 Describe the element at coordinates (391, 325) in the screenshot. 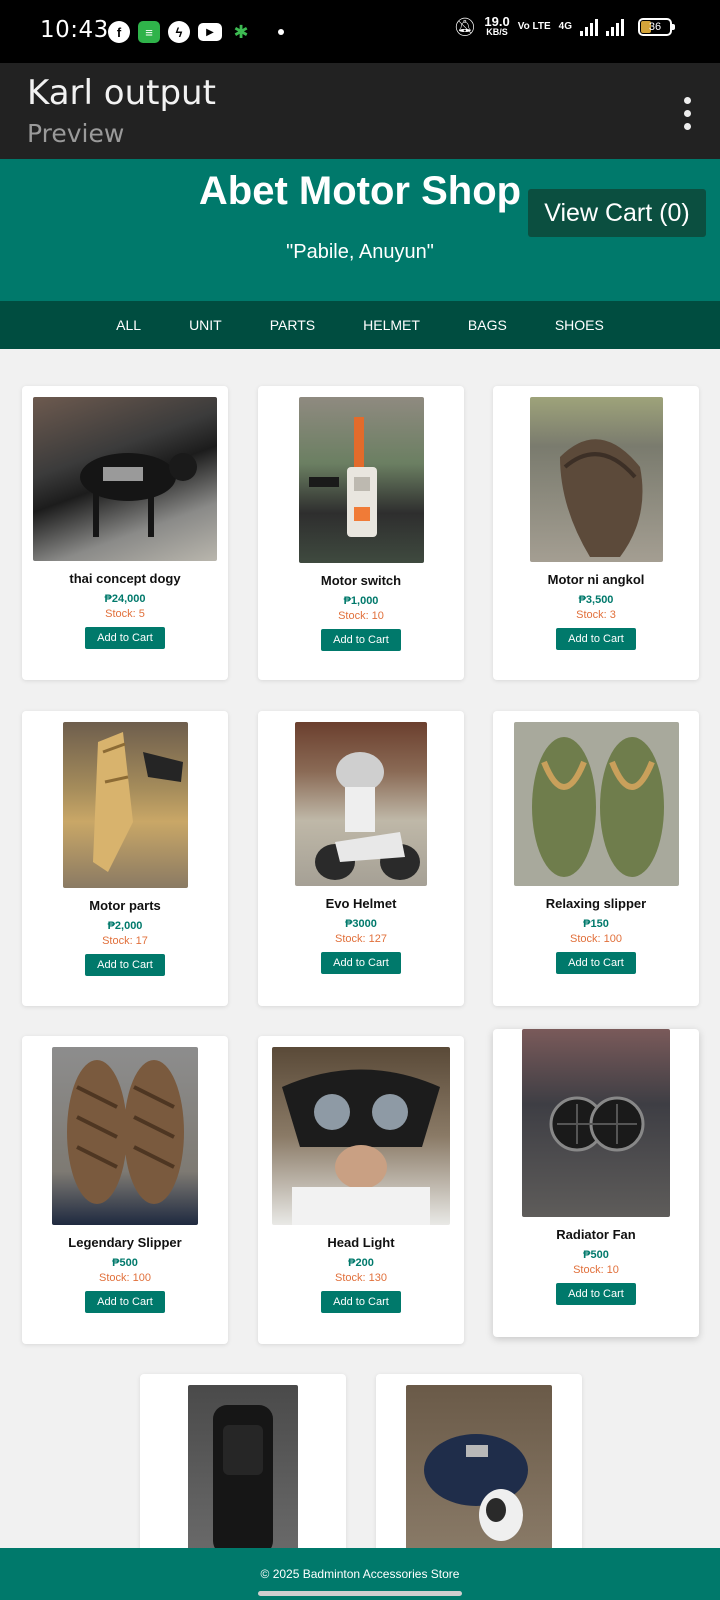

I see `nav-helmet: HELMET` at that location.